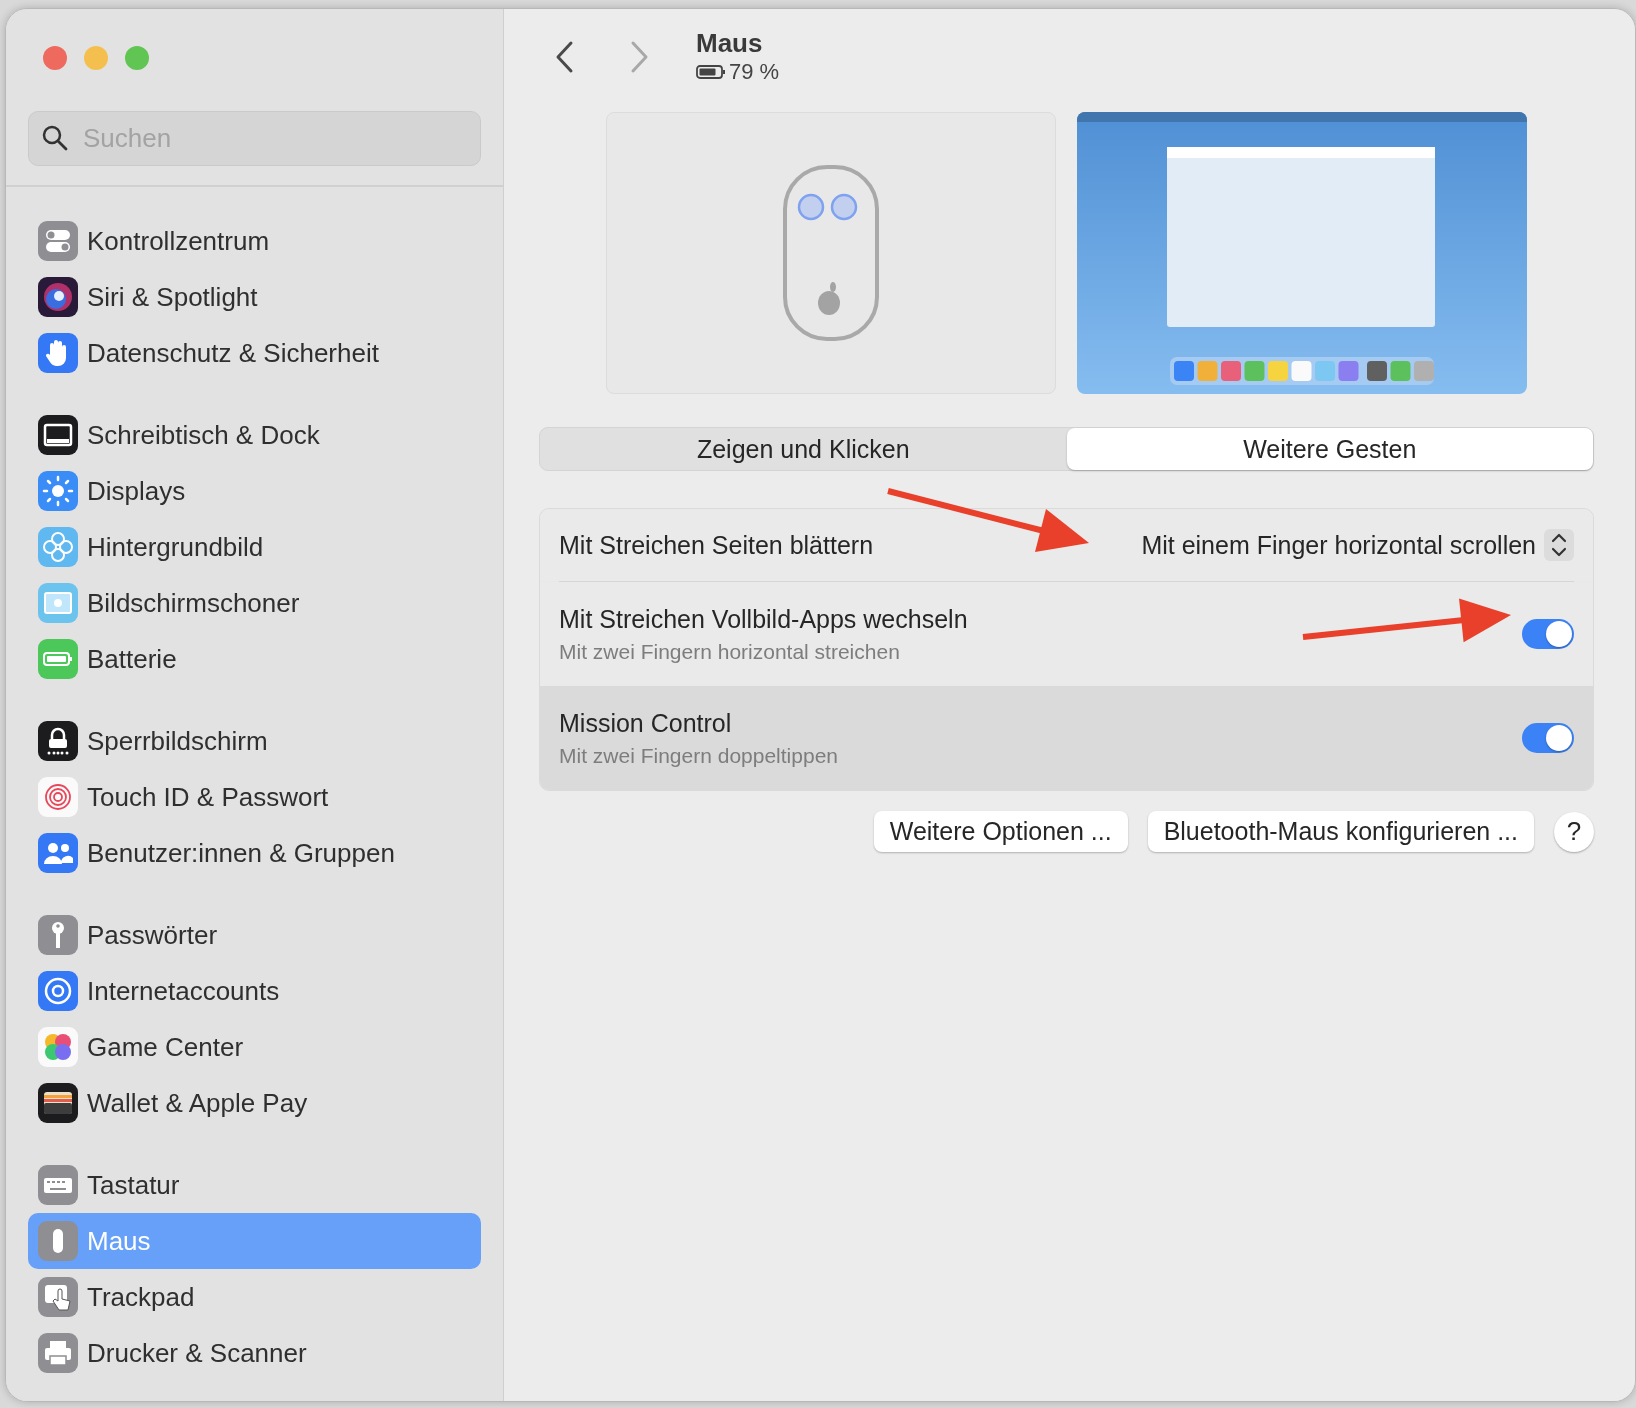 The image size is (1636, 1408). I want to click on sidebar-item: Trackpad, so click(254, 1297).